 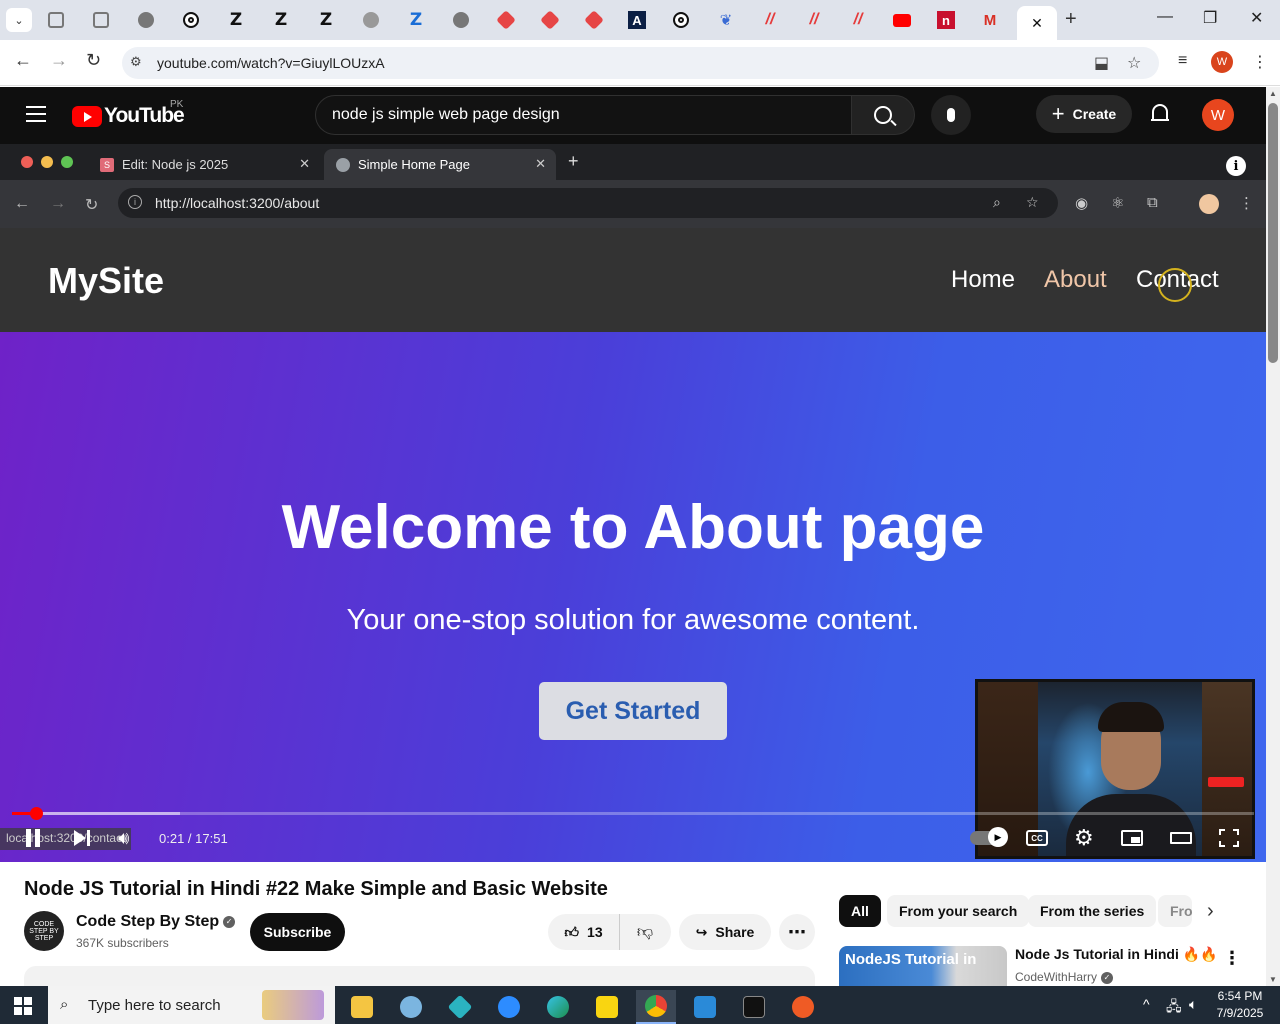 I want to click on zoom-app-icon, so click(x=509, y=1007).